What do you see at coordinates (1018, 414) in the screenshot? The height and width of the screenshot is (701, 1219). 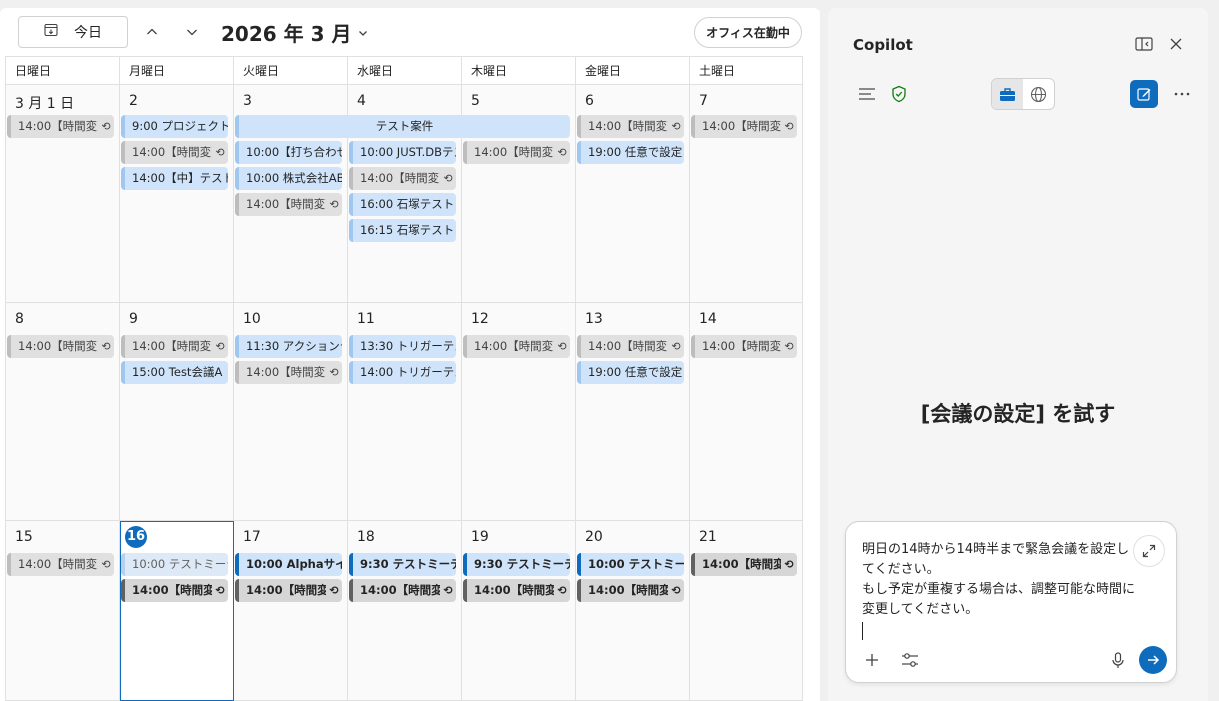 I see `prompt-heading: [会議の設定] を試す` at bounding box center [1018, 414].